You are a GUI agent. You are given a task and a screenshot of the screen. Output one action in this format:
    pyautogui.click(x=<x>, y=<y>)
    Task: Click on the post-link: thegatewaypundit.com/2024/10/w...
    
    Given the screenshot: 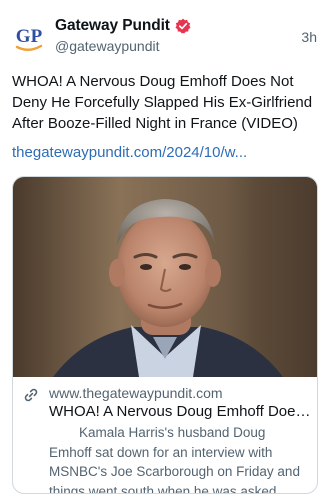 What is the action you would take?
    pyautogui.click(x=129, y=152)
    